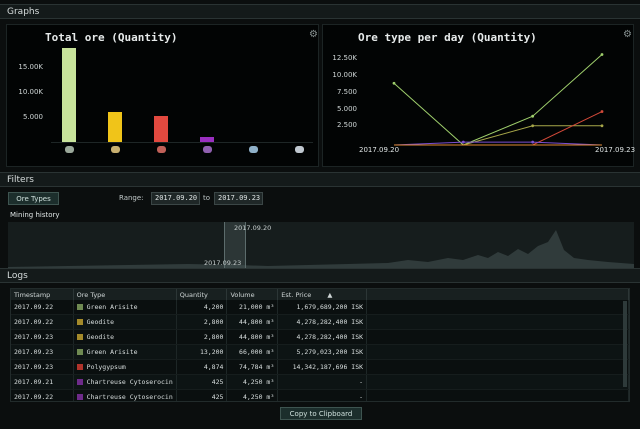  I want to click on graphs-section-header: Graphs, so click(320, 11).